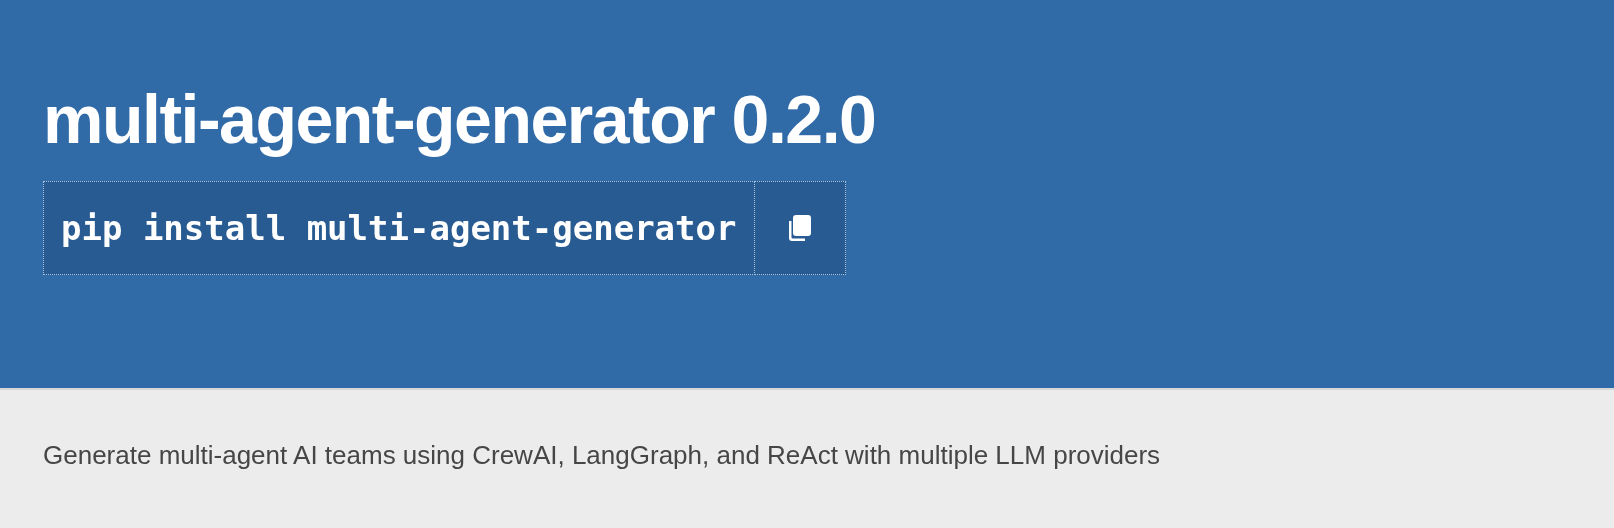  What do you see at coordinates (399, 227) in the screenshot?
I see `install-command: pip install multi-agent-generator` at bounding box center [399, 227].